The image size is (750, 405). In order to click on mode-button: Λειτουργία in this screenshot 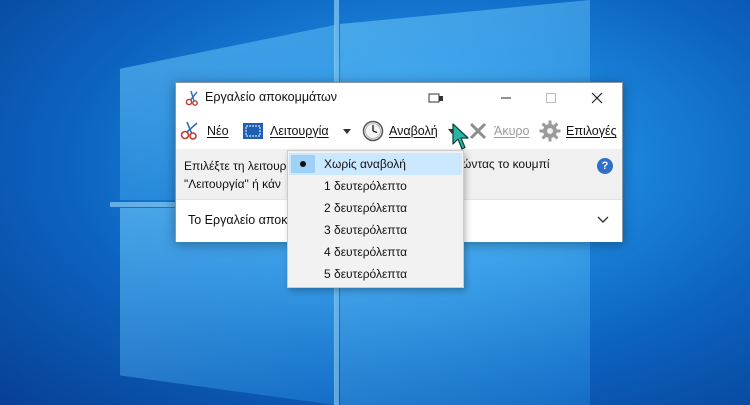, I will do `click(296, 131)`.